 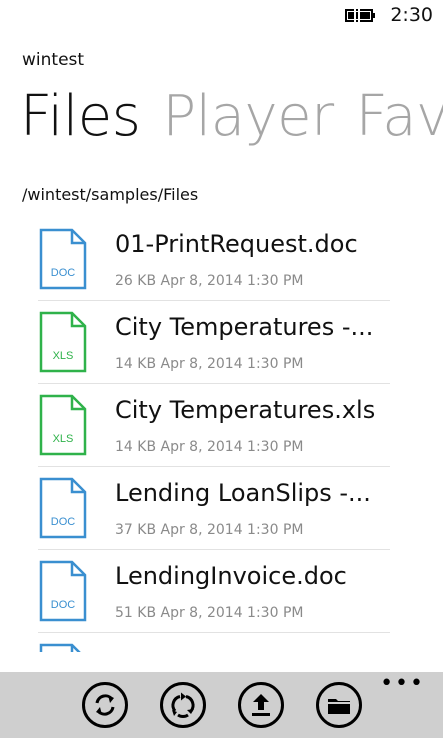 I want to click on app-bar: •••, so click(x=221, y=705).